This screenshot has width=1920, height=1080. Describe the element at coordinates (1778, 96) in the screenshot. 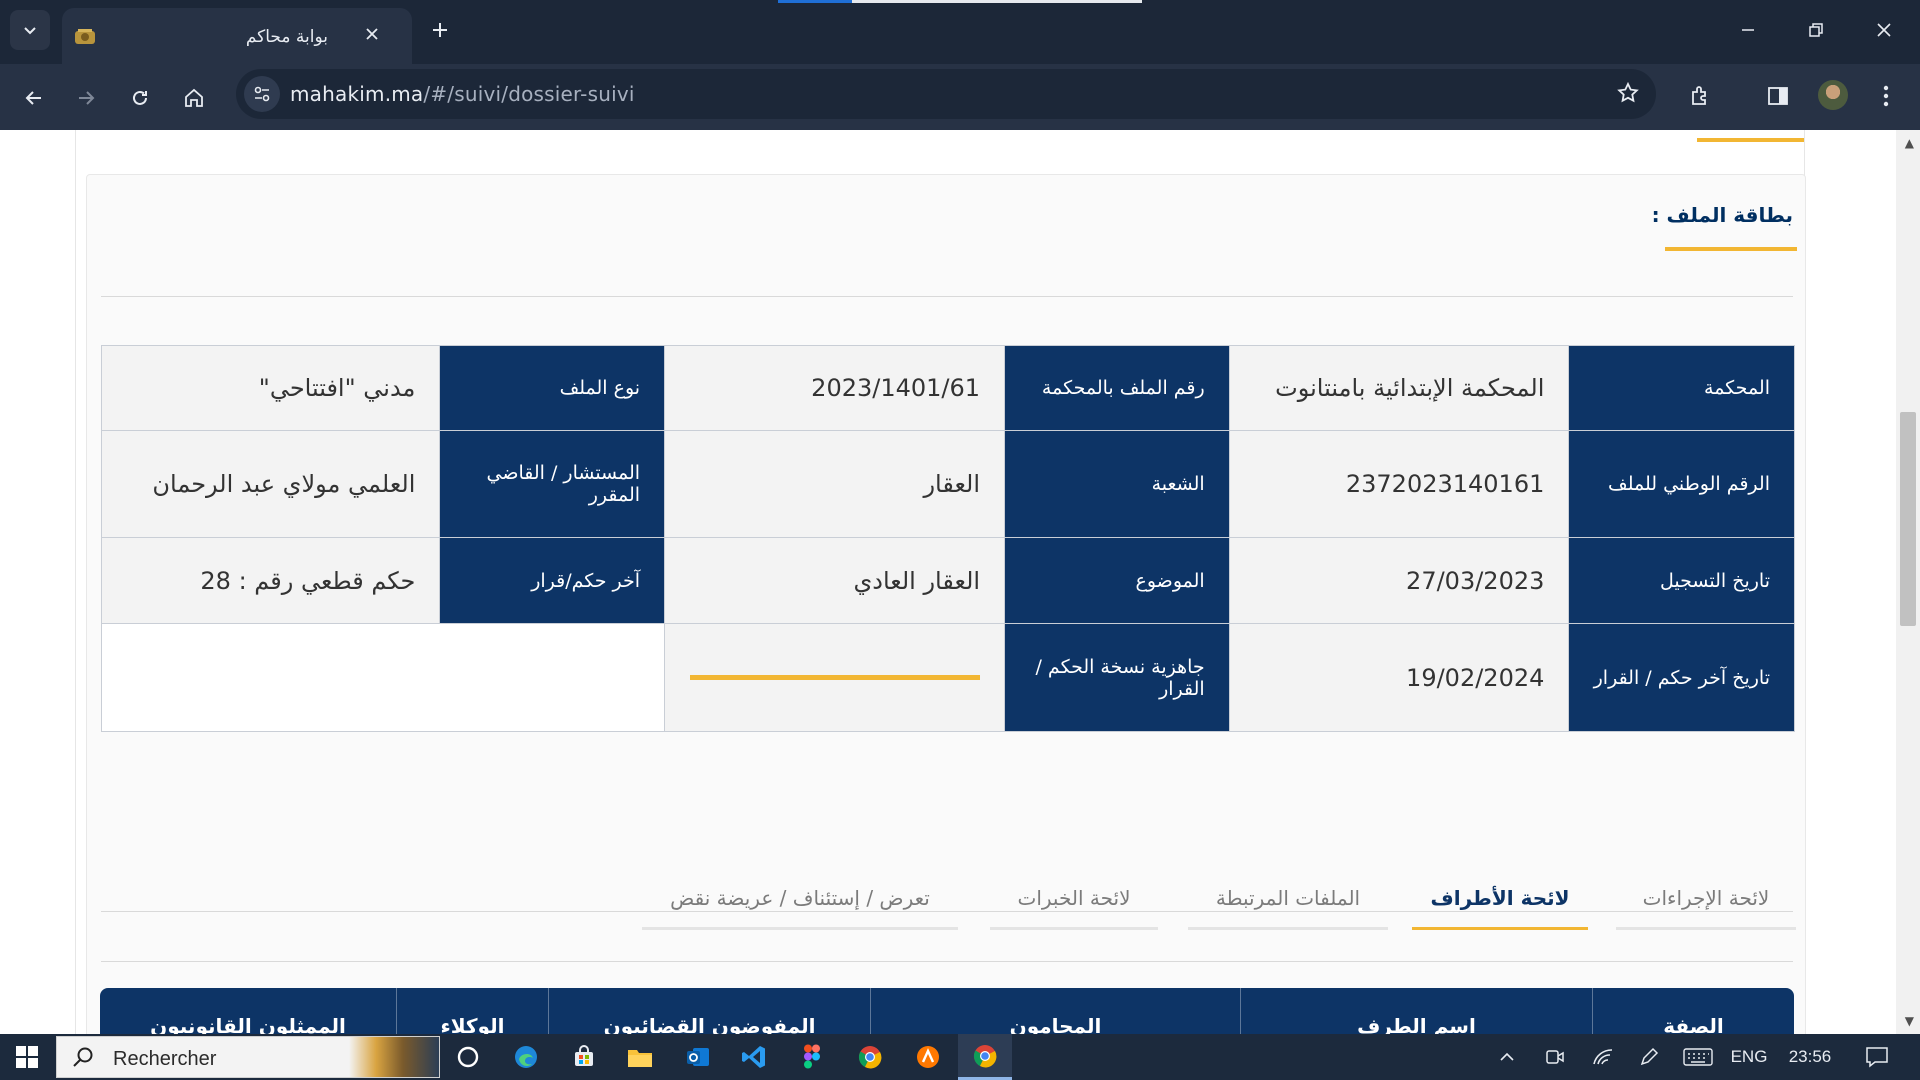

I see `side-panel-icon` at that location.